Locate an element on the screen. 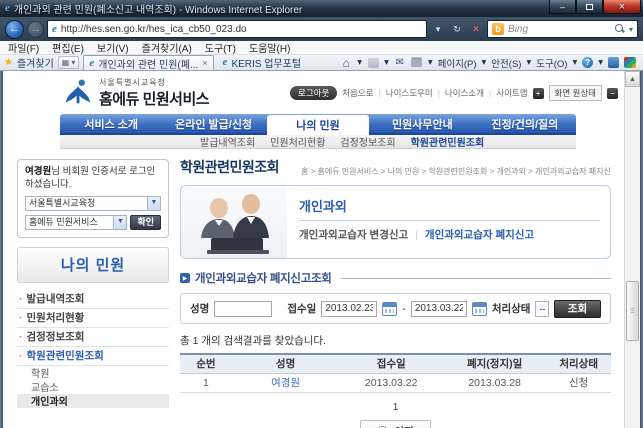 This screenshot has height=428, width=643. sidebar-item-private-tutoring: 개인과외 is located at coordinates (93, 400).